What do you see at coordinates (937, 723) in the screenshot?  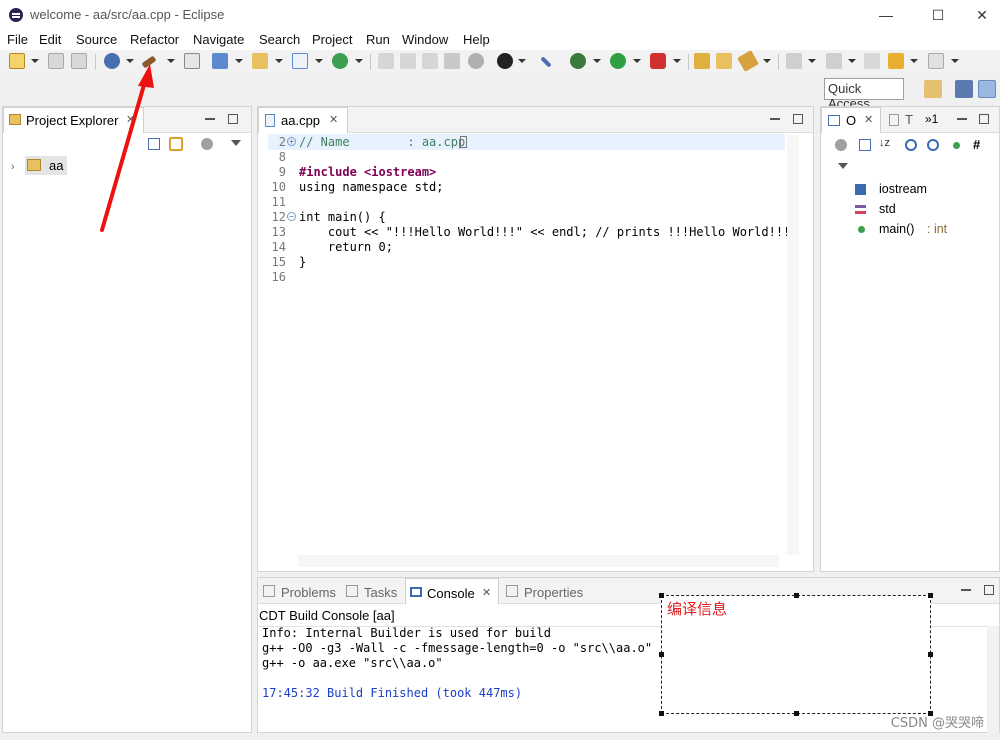 I see `watermark: CSDN @哭哭啼` at bounding box center [937, 723].